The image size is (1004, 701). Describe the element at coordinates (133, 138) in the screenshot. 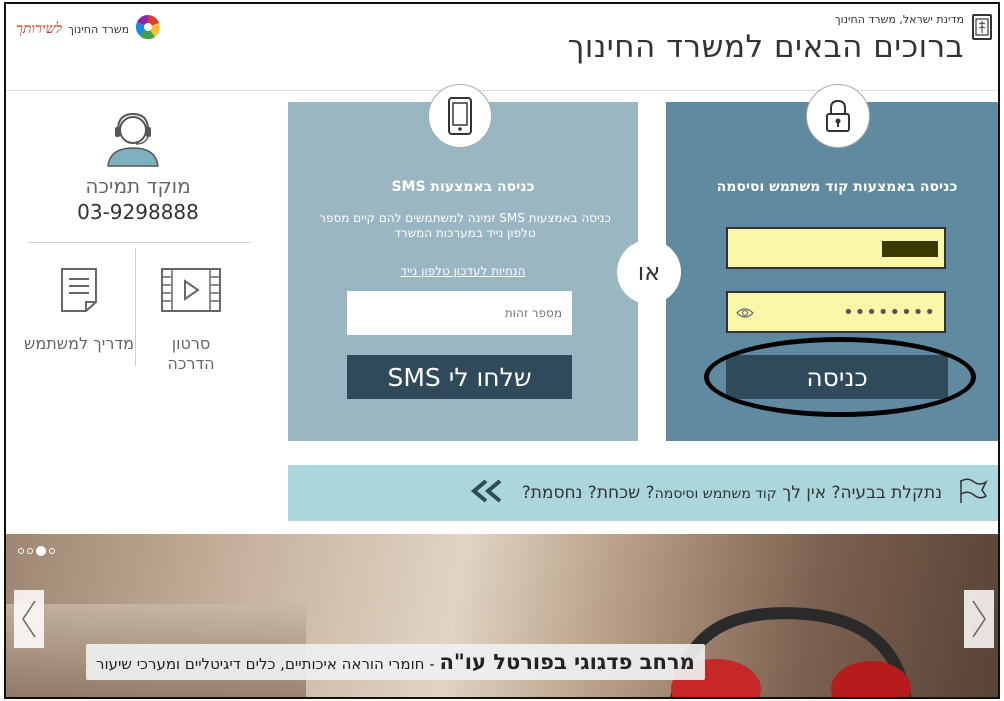

I see `headset-agent-icon` at that location.